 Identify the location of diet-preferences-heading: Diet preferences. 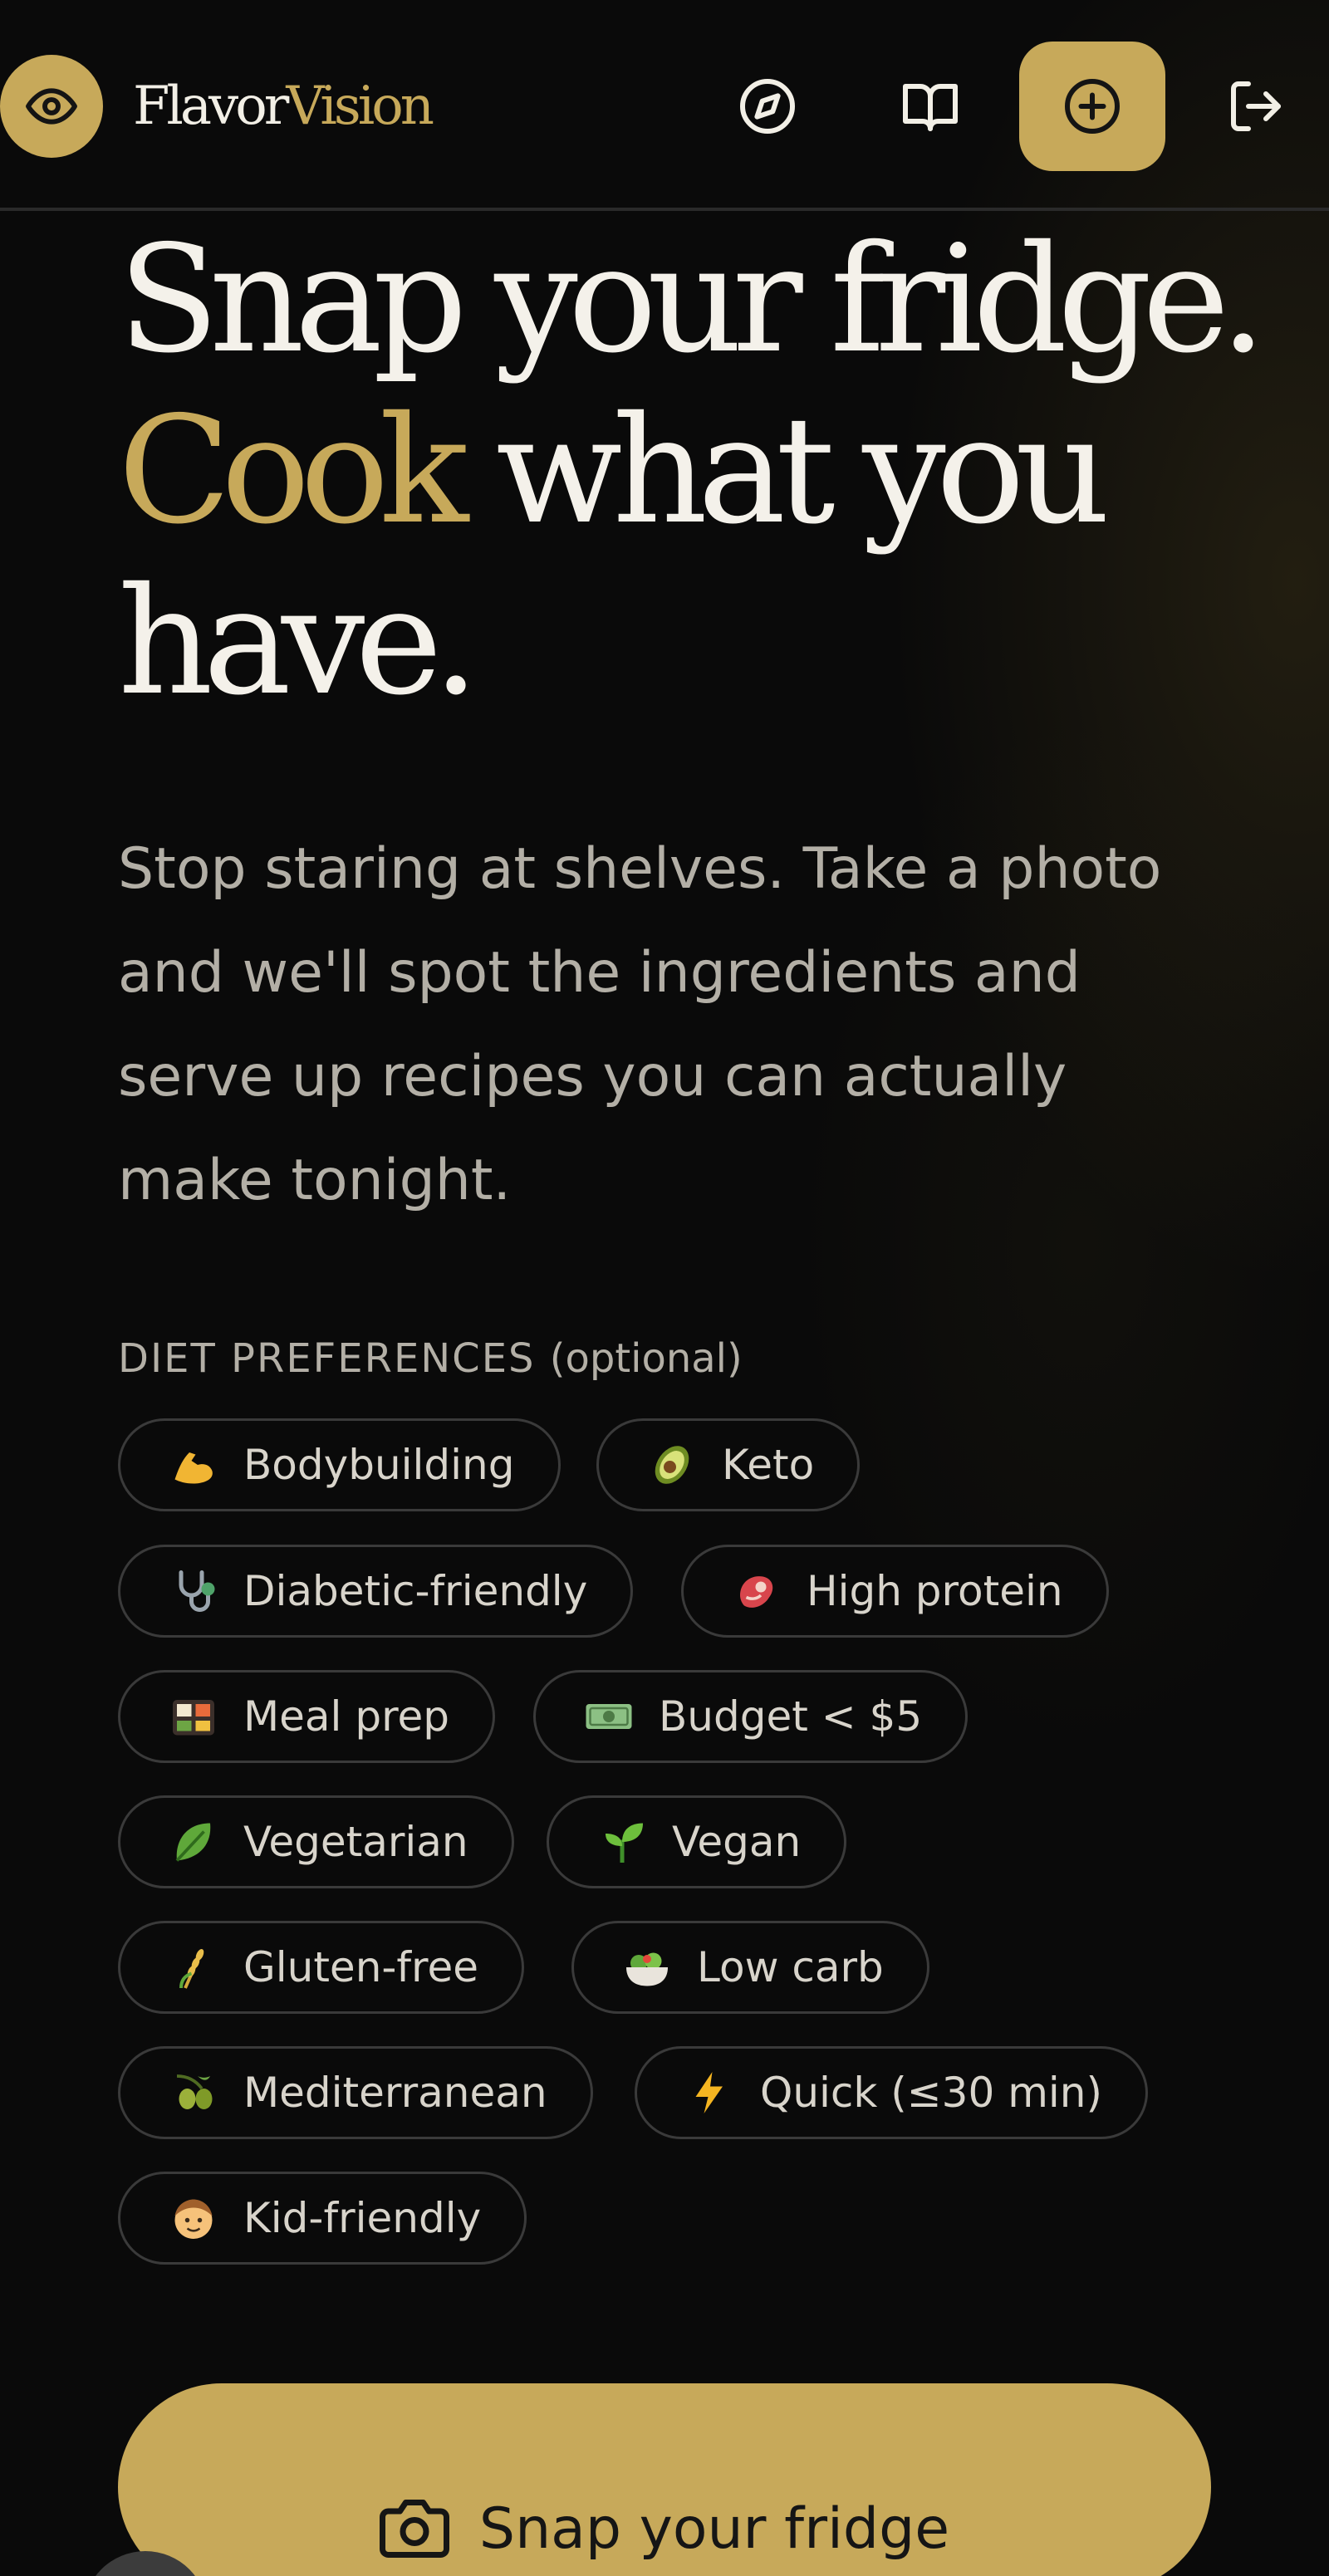
(327, 1359).